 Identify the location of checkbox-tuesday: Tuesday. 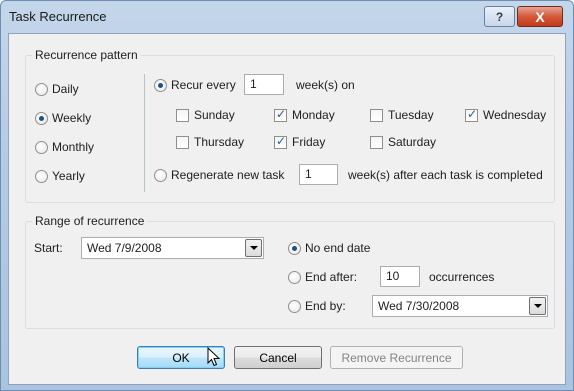
(402, 115).